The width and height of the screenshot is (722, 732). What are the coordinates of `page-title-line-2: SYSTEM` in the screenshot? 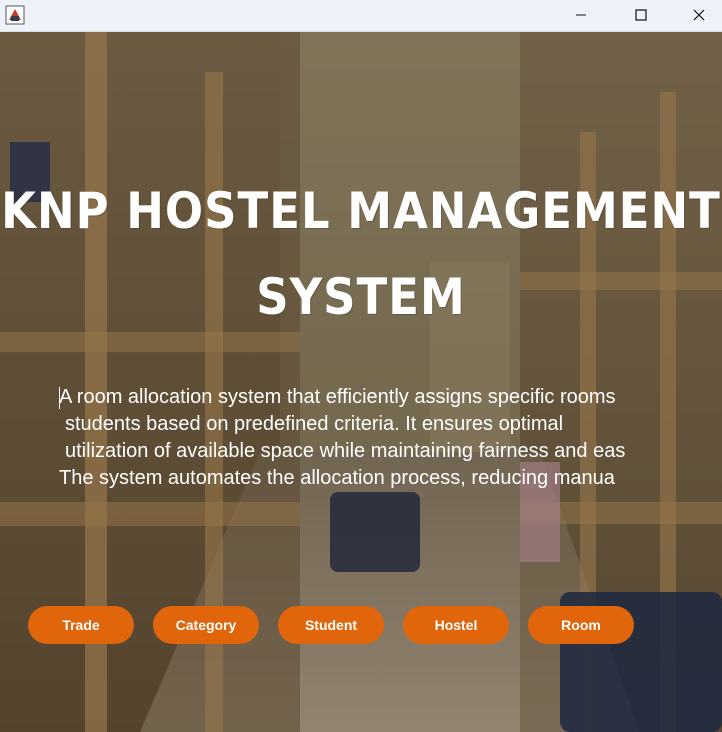 It's located at (361, 297).